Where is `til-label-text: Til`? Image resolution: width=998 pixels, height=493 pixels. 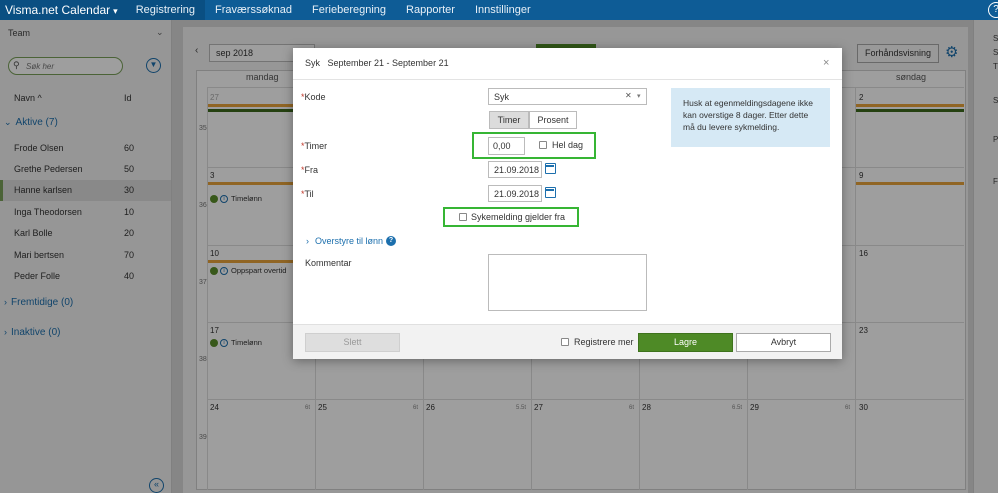 til-label-text: Til is located at coordinates (309, 194).